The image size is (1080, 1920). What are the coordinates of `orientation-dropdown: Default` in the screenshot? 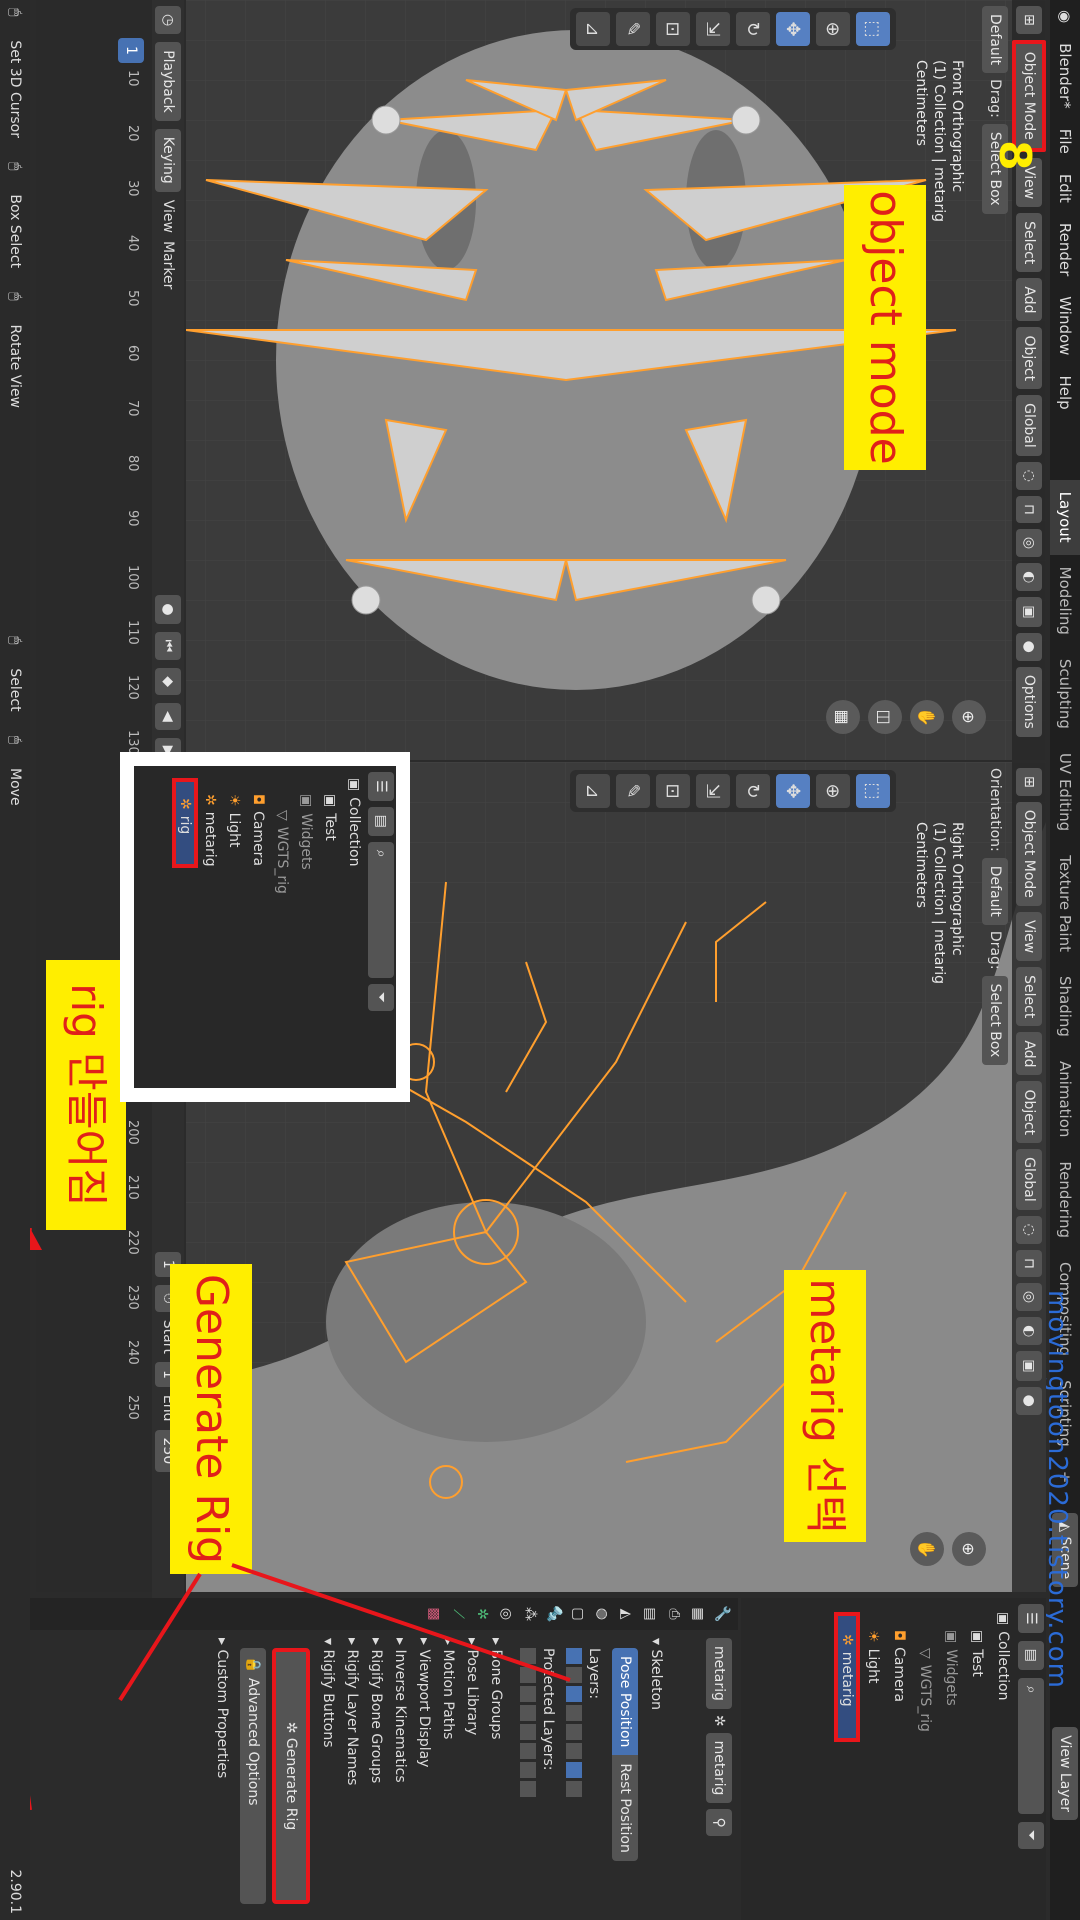 It's located at (995, 891).